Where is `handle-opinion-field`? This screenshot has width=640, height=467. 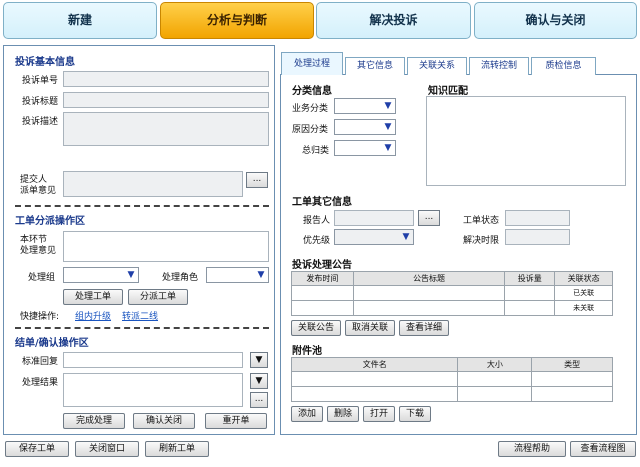 handle-opinion-field is located at coordinates (166, 246).